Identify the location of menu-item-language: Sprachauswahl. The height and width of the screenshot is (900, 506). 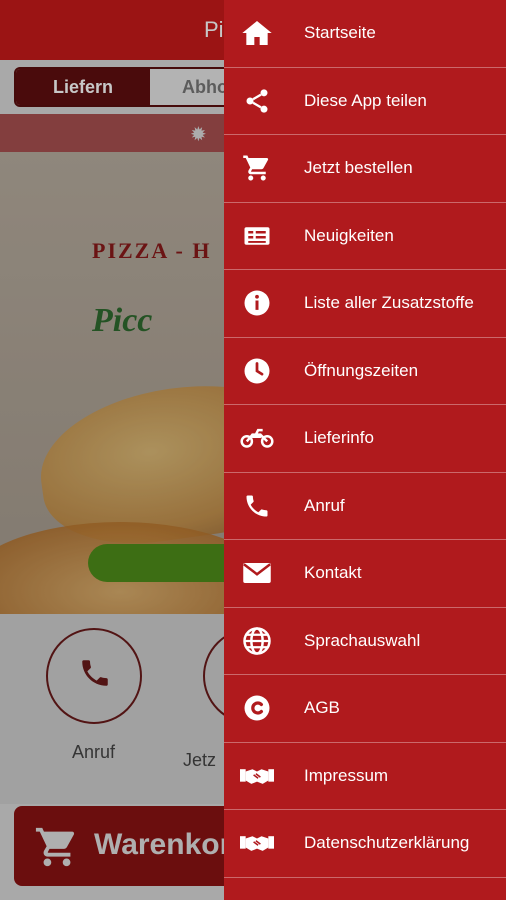
(365, 641).